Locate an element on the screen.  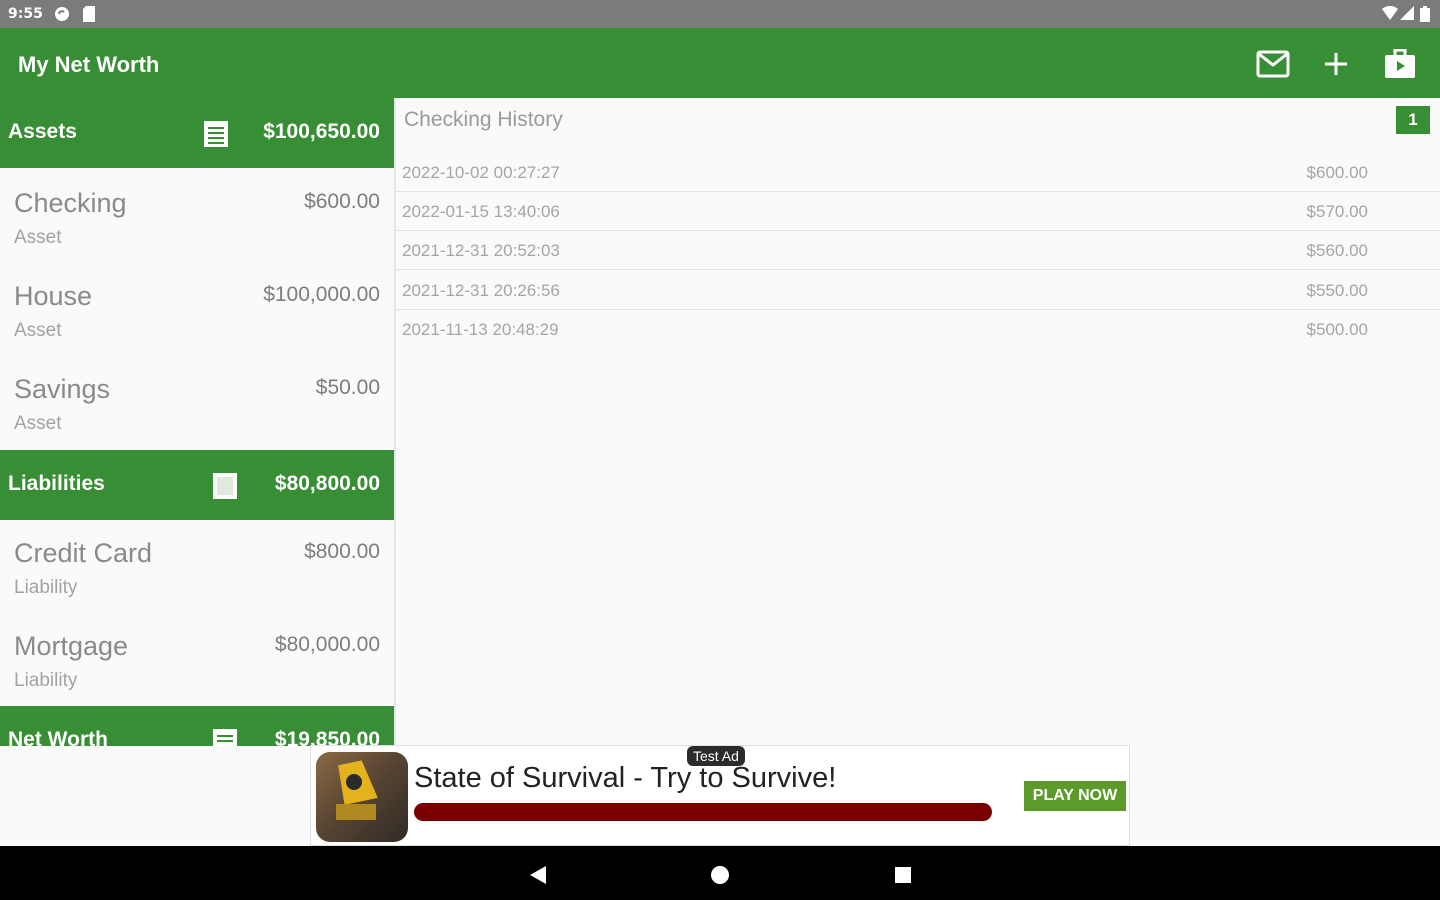
play-now-button: PLAY NOW is located at coordinates (1075, 796).